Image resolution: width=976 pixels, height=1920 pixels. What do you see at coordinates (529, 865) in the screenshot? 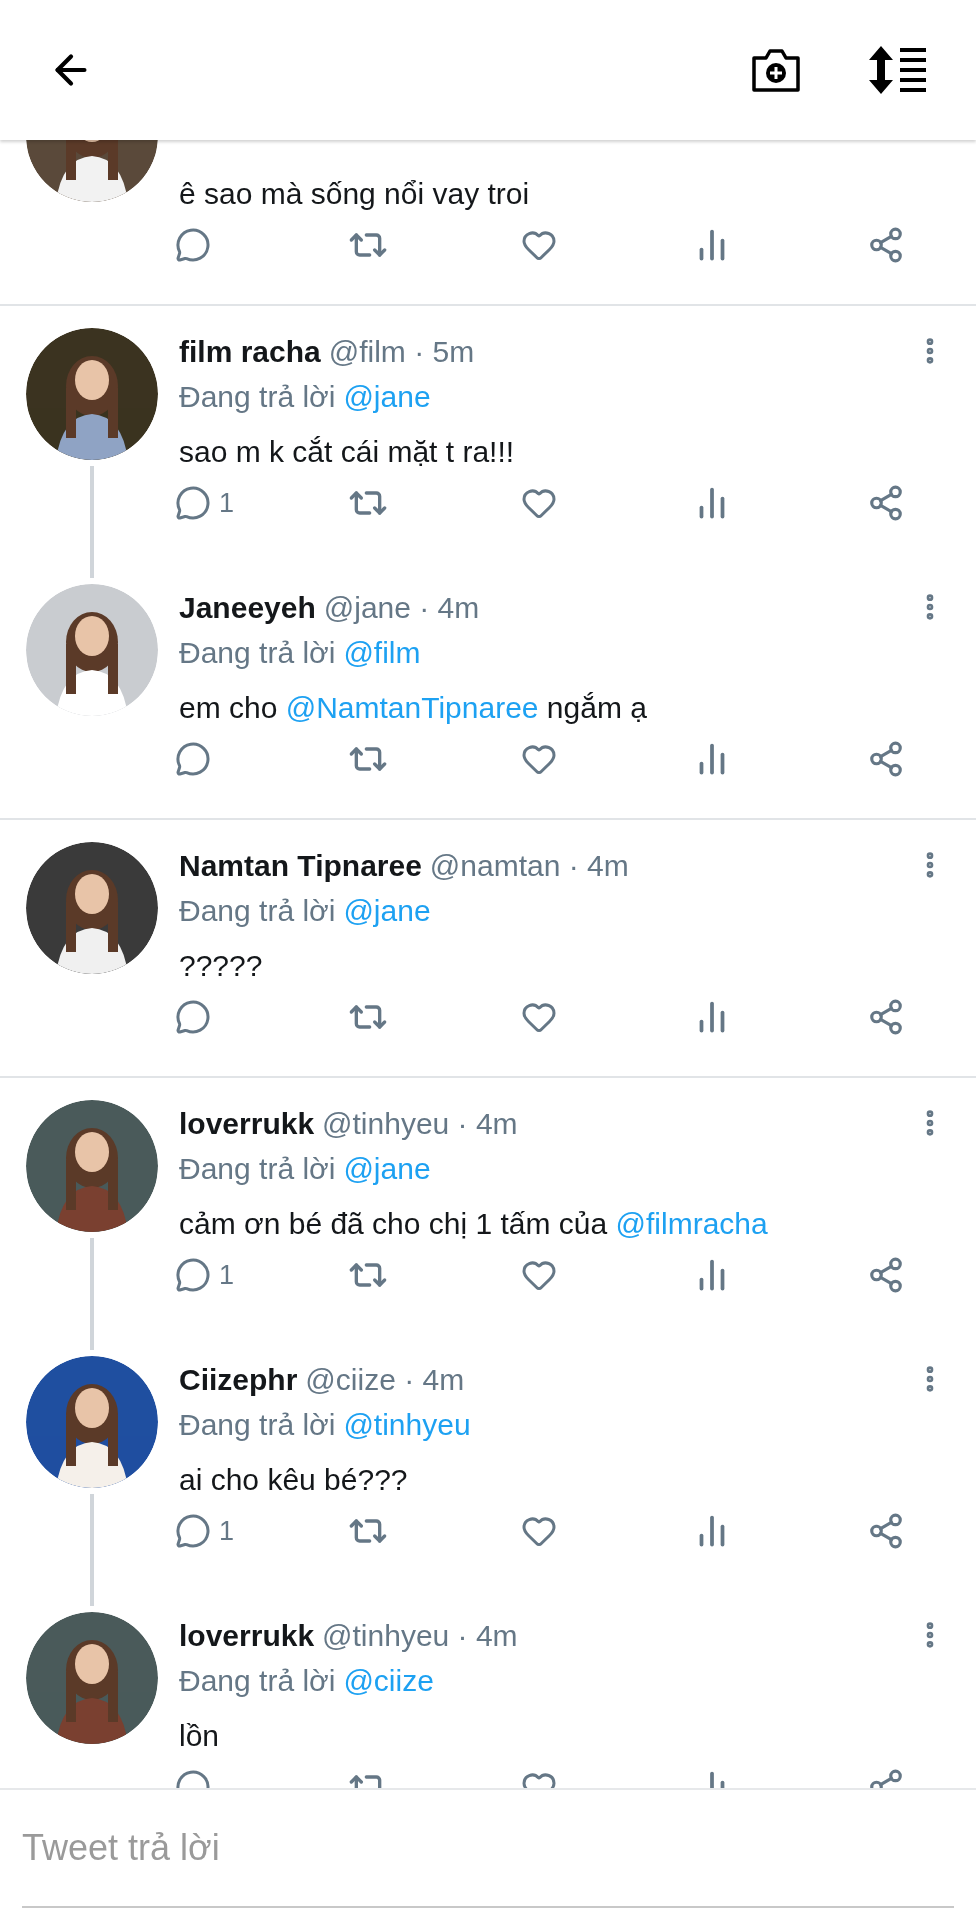
I see `tweet-meta: @namtan · 4m` at bounding box center [529, 865].